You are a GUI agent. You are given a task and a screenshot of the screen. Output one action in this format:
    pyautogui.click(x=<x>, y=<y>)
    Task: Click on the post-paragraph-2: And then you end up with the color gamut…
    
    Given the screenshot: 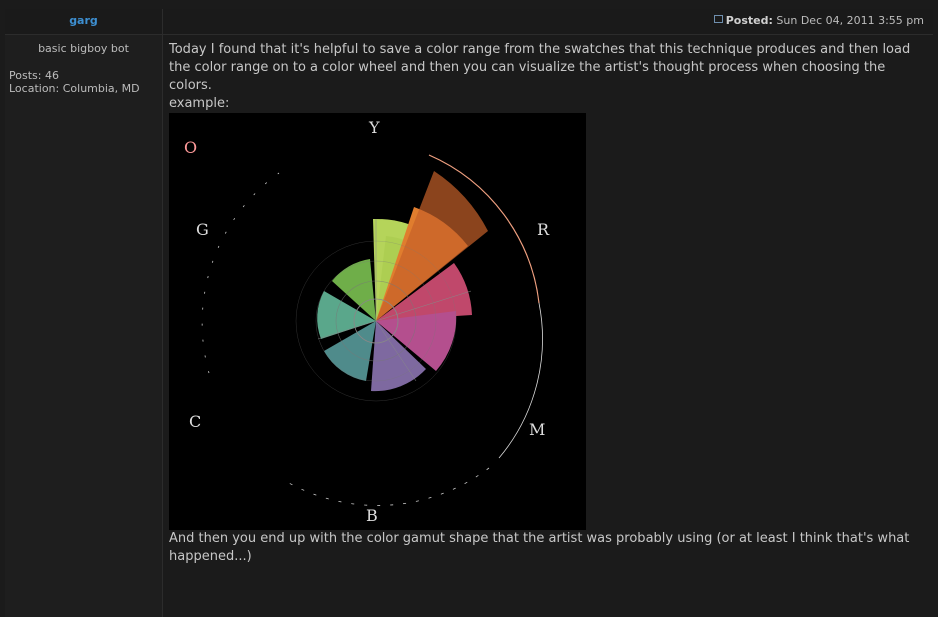 What is the action you would take?
    pyautogui.click(x=539, y=547)
    